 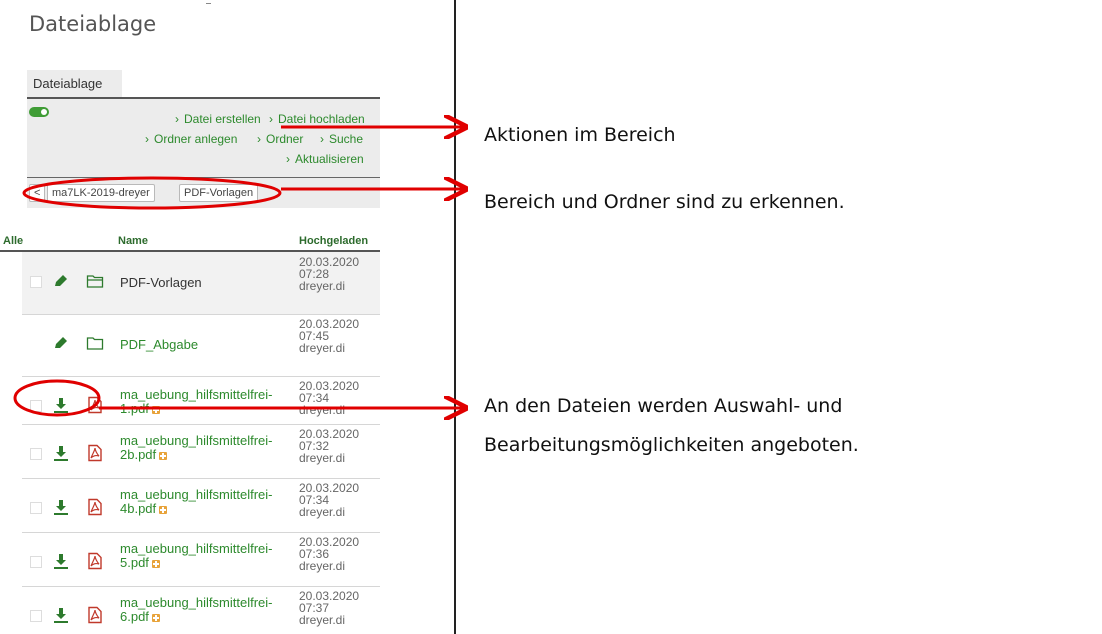 I want to click on annotation-files-line2: Bearbeitungsmöglichkeiten angeboten., so click(x=671, y=445).